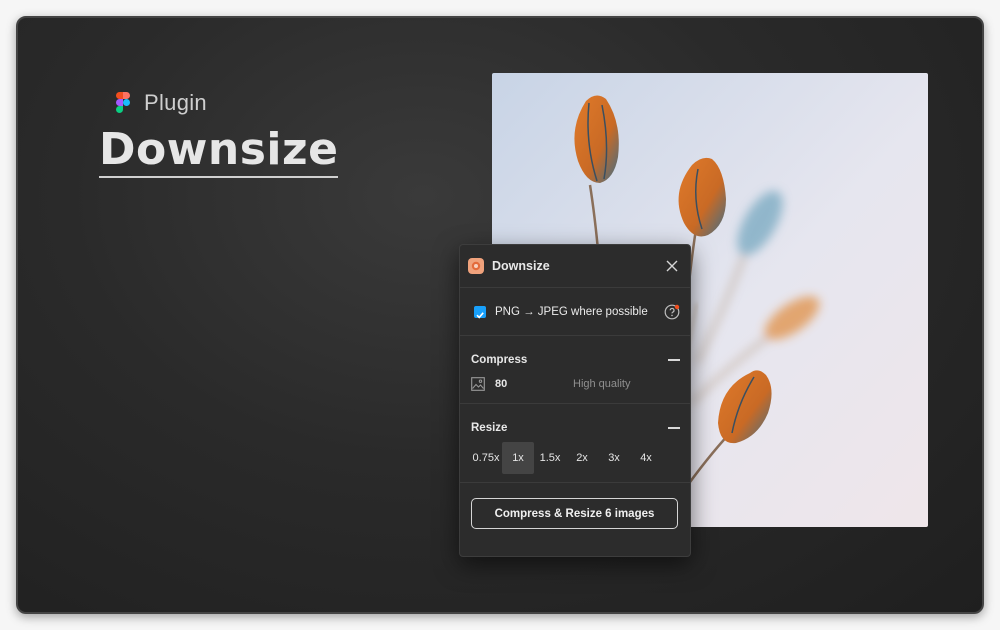  I want to click on scale-option: 0.75x, so click(486, 458).